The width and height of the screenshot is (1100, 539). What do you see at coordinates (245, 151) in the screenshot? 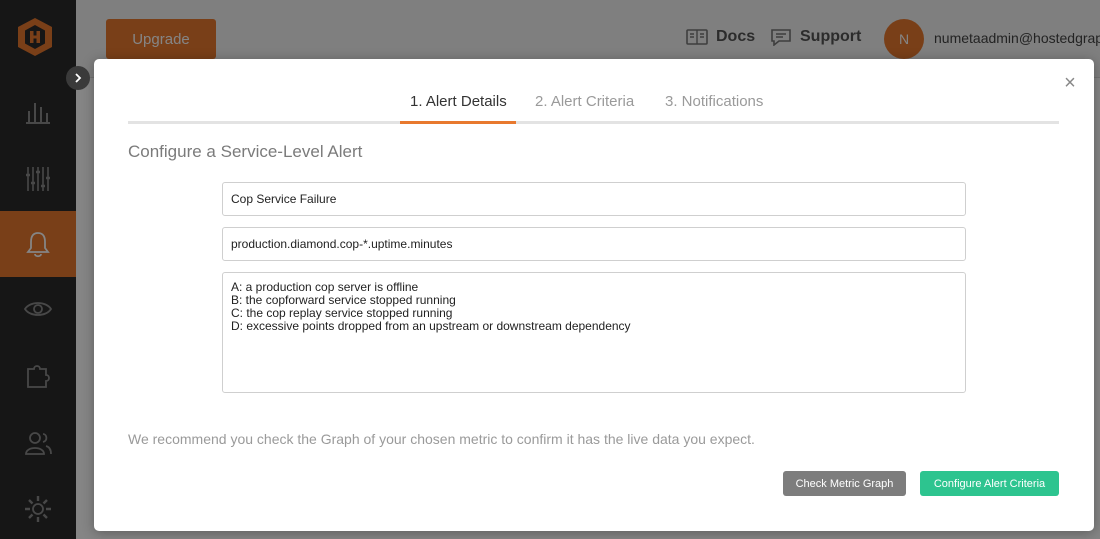
I see `section-title: Configure a Service-Level Alert` at bounding box center [245, 151].